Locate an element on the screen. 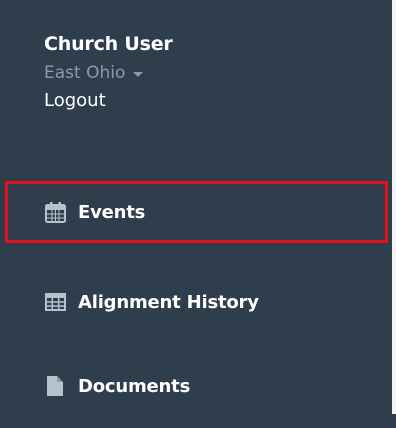 The width and height of the screenshot is (396, 428). sidebar-item-label: Alignment History is located at coordinates (168, 302).